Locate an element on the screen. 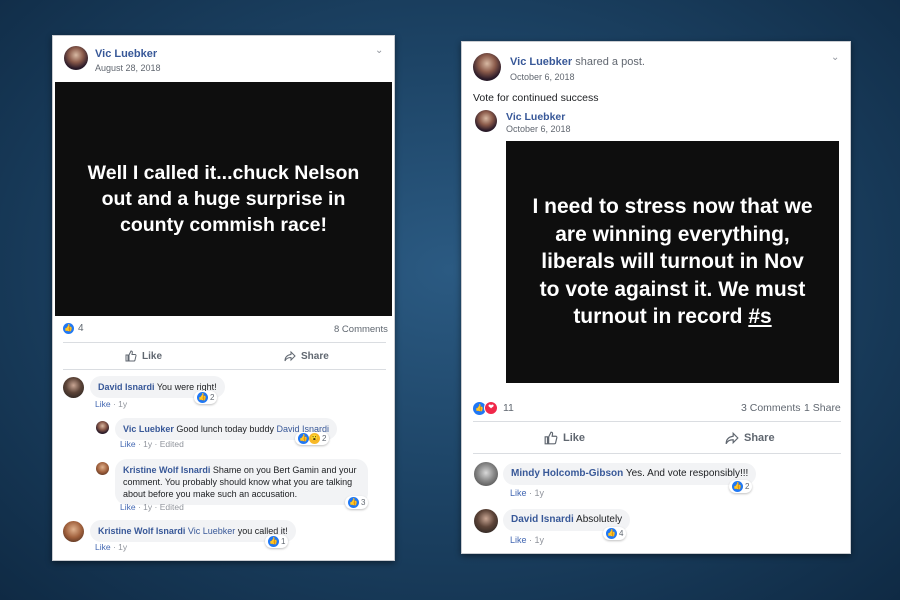 The height and width of the screenshot is (600, 900). reaction-count: 3 is located at coordinates (363, 502).